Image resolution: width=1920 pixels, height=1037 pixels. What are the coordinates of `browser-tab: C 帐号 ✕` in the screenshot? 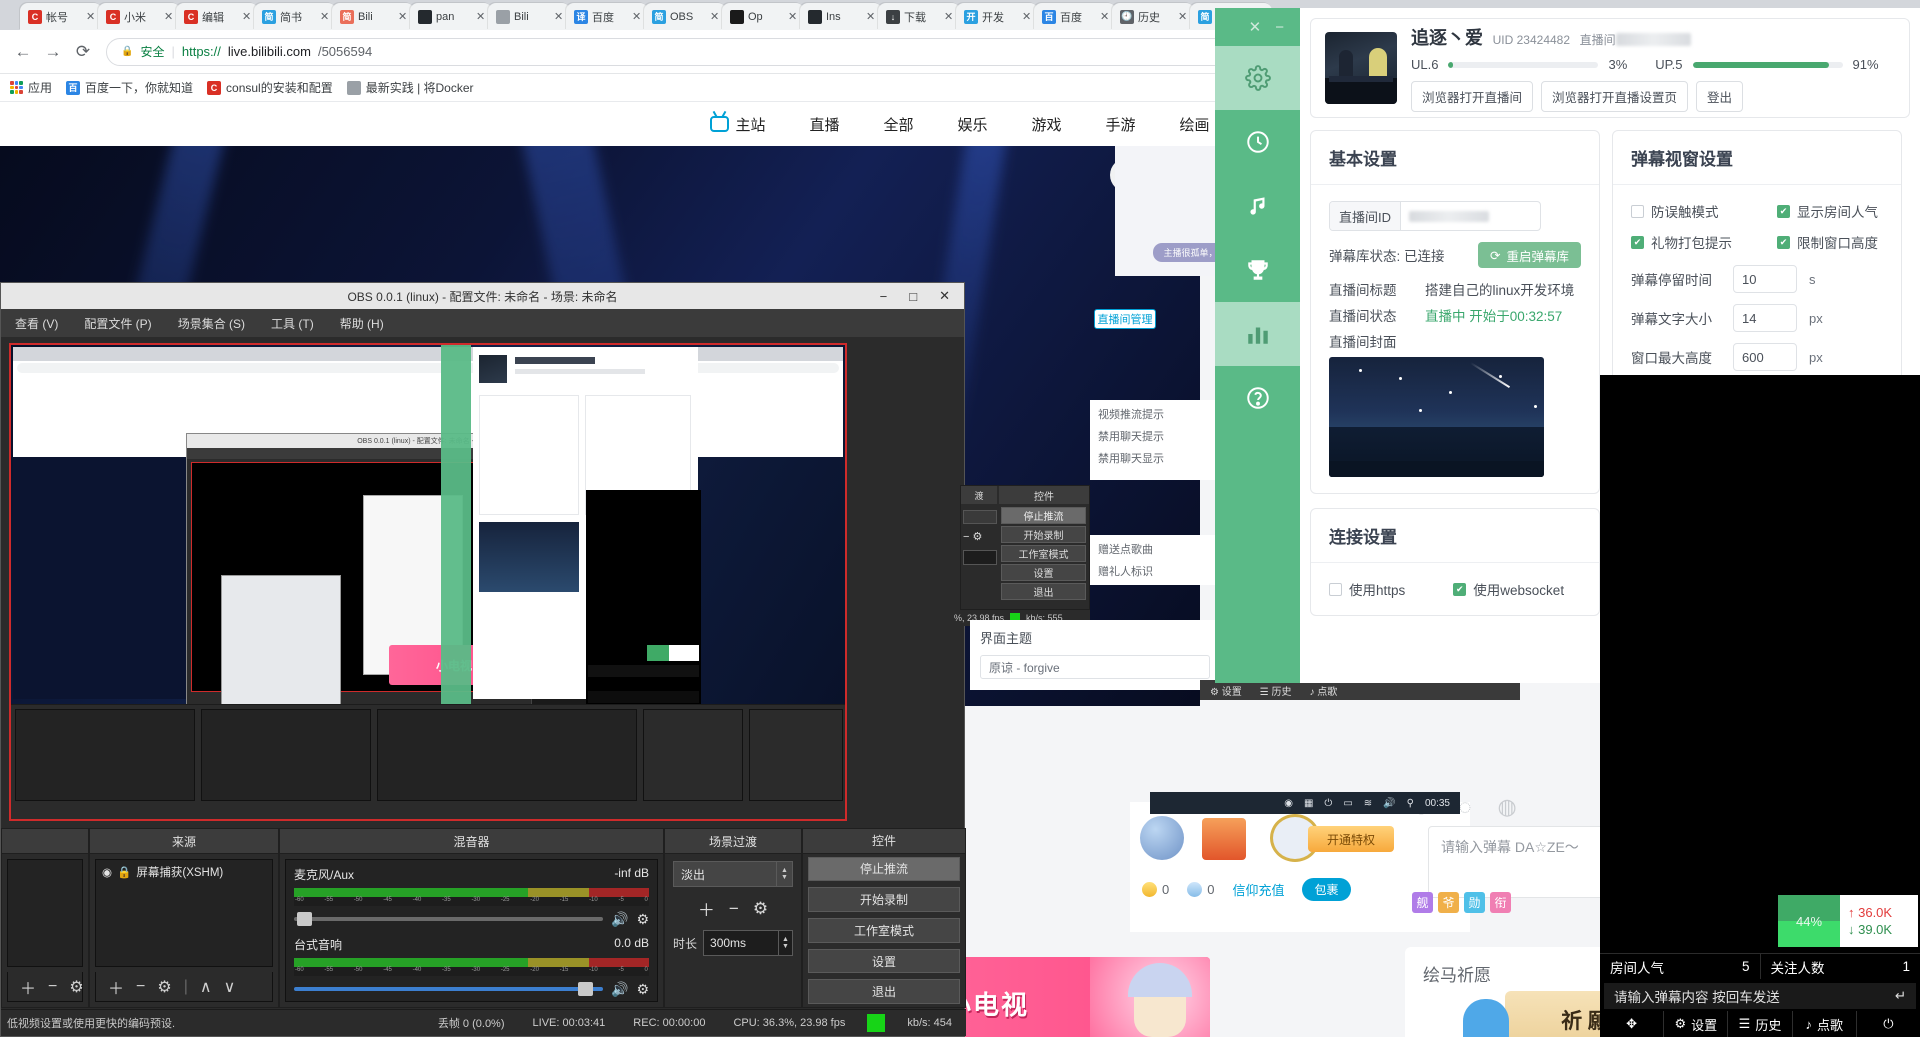 It's located at (61, 16).